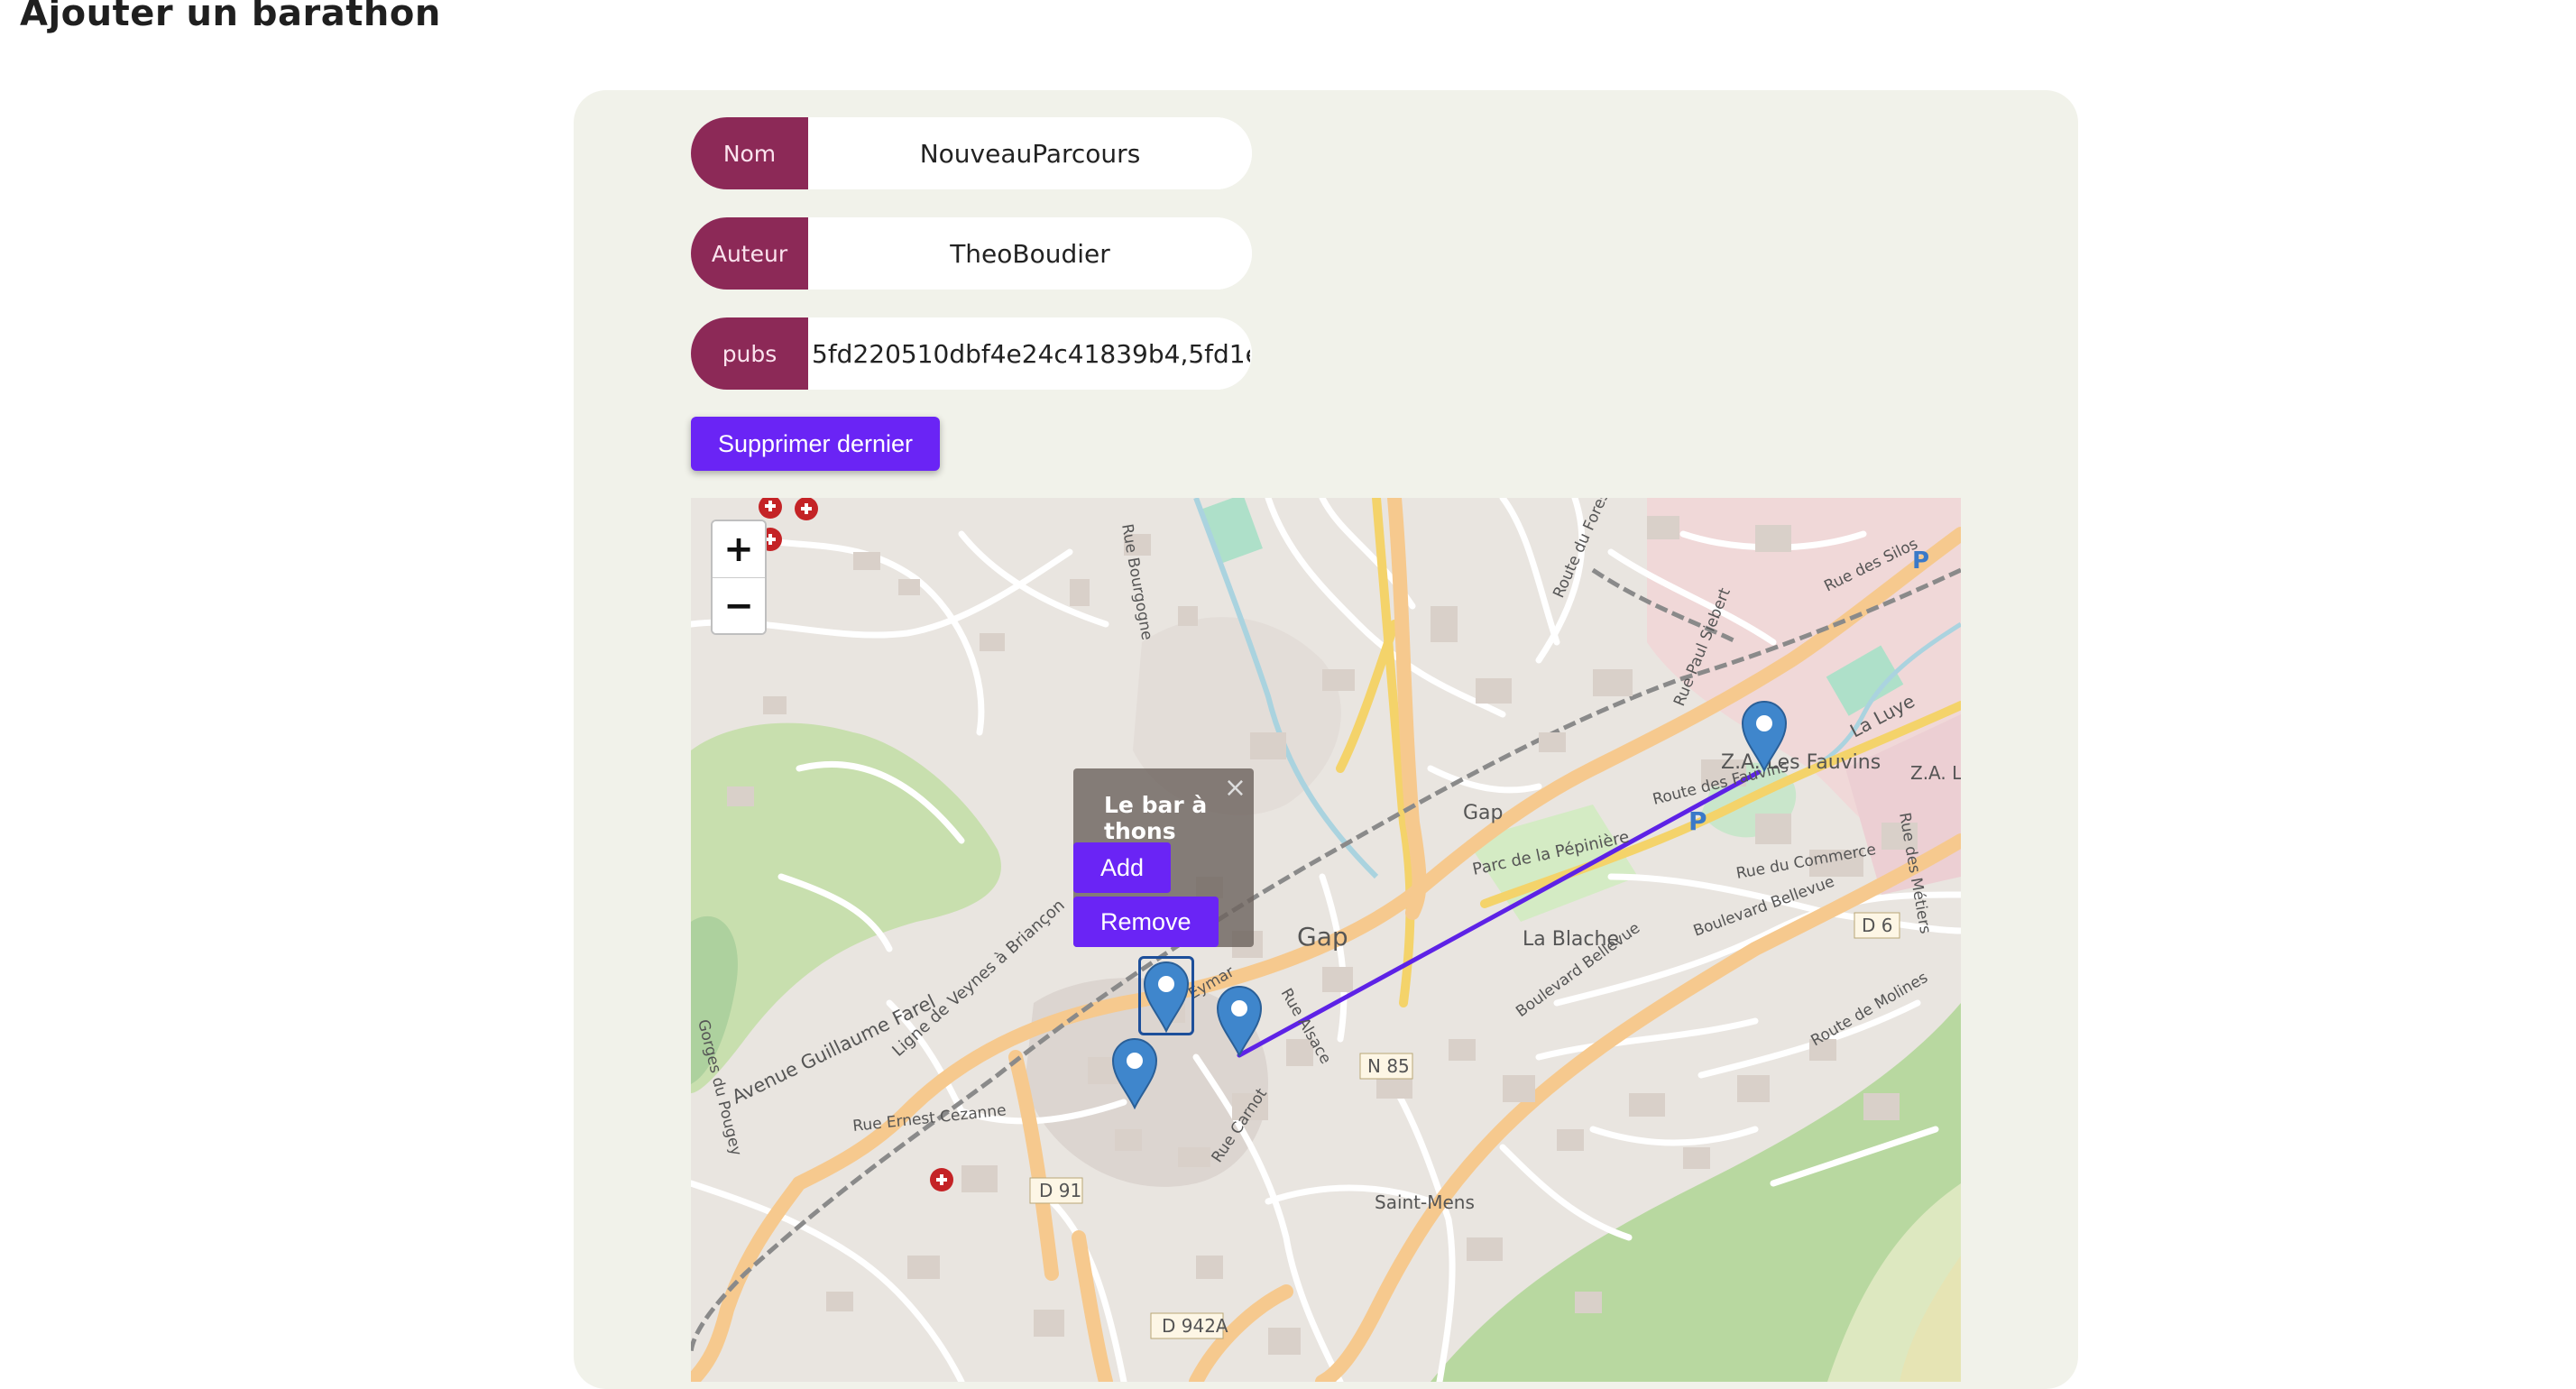 This screenshot has height=1389, width=2576. Describe the element at coordinates (1483, 813) in the screenshot. I see `map-label-gap-station: Gap` at that location.